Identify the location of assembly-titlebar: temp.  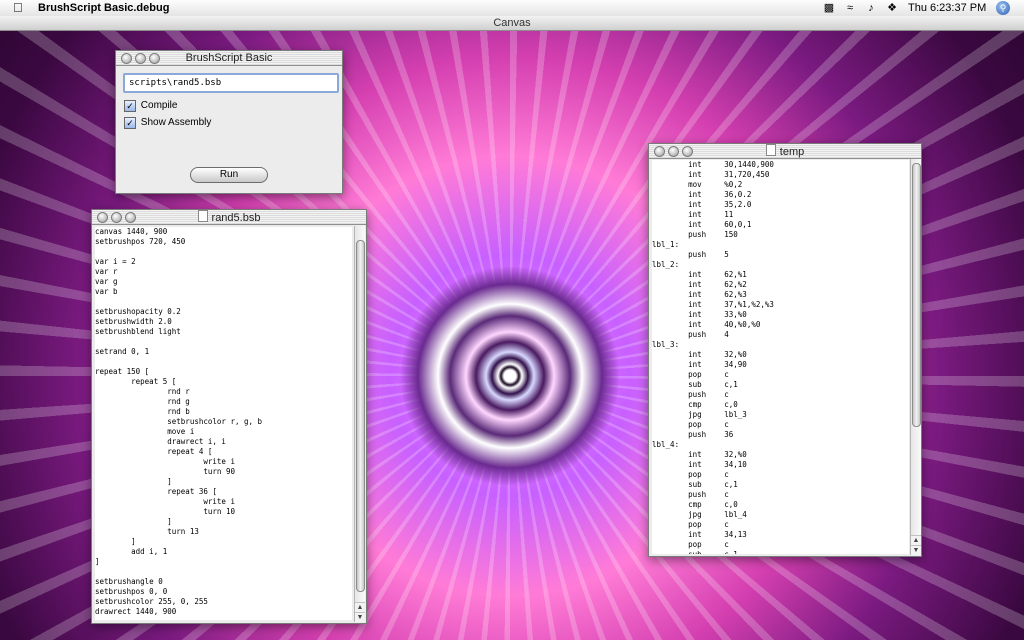
(785, 151).